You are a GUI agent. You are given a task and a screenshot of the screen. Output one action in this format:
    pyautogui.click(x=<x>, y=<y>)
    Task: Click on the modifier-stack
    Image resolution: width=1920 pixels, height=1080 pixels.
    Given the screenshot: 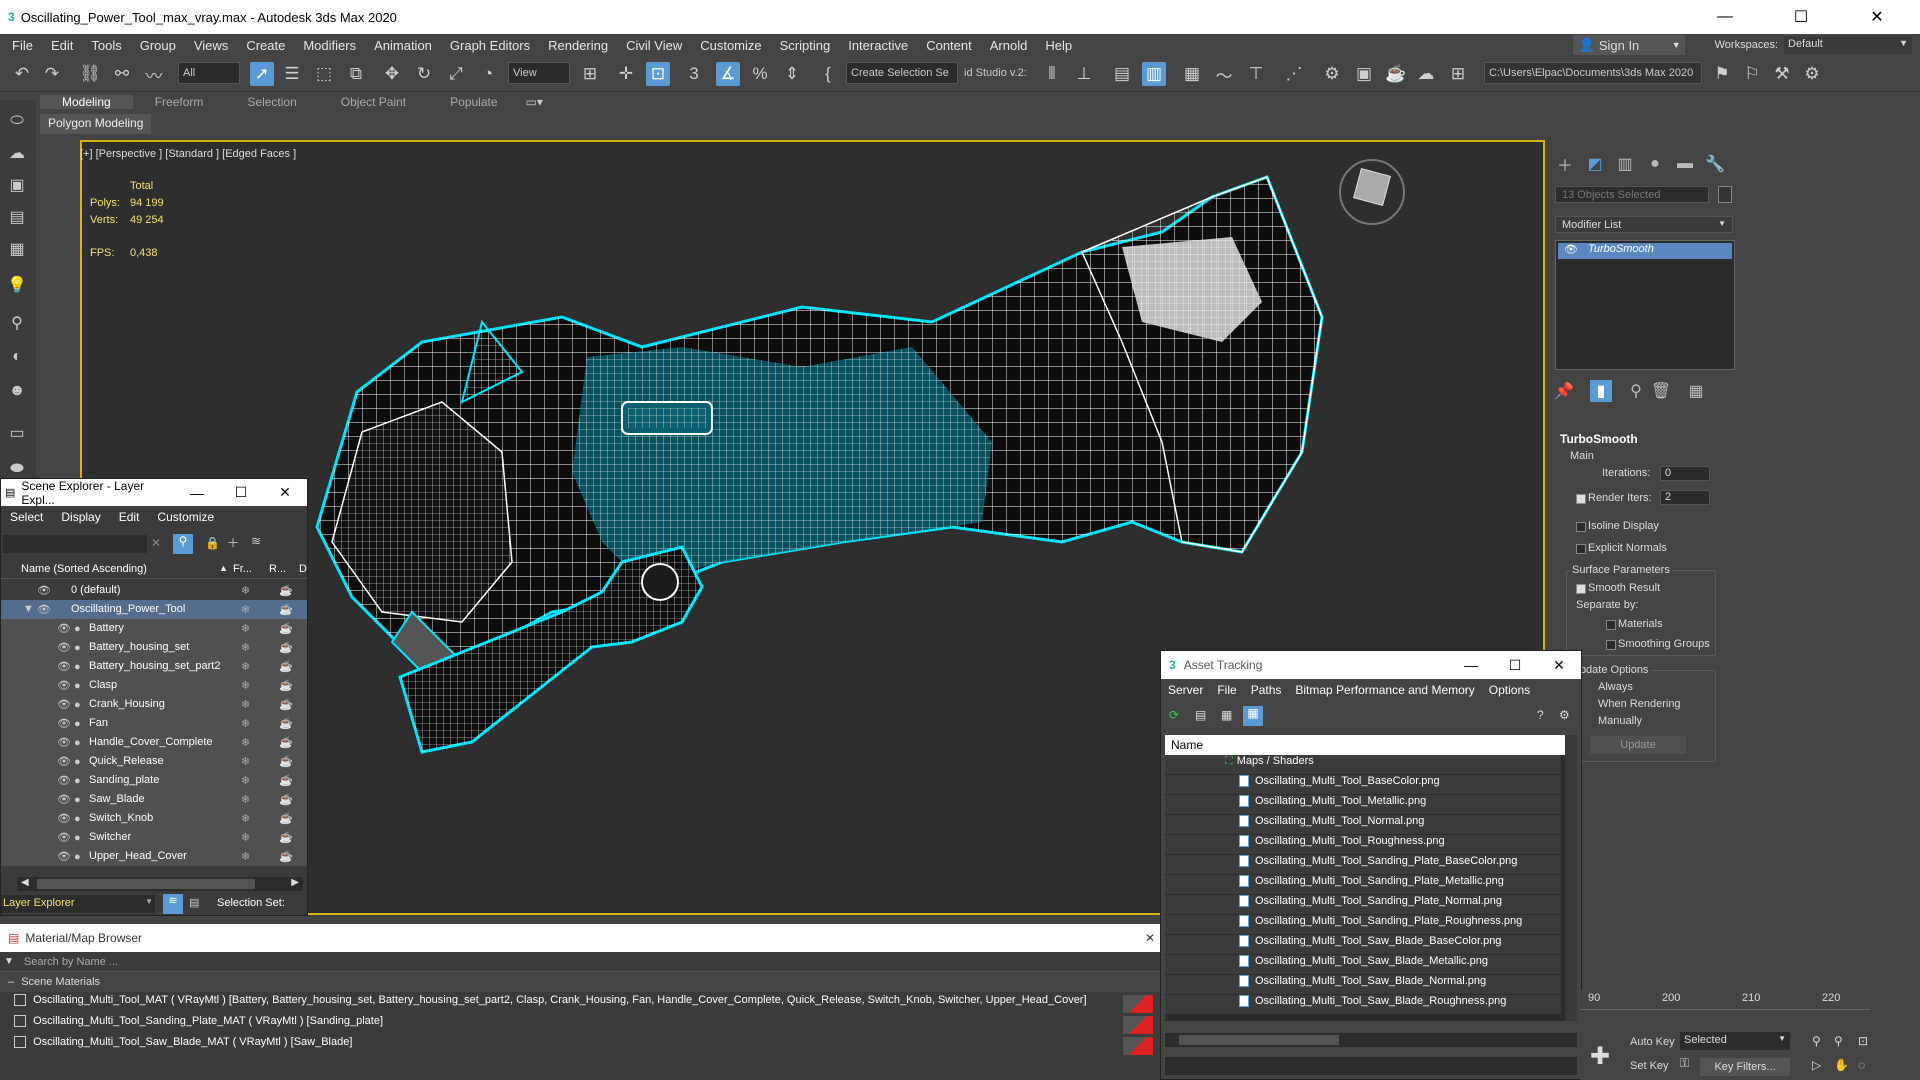 What is the action you would take?
    pyautogui.click(x=1645, y=305)
    